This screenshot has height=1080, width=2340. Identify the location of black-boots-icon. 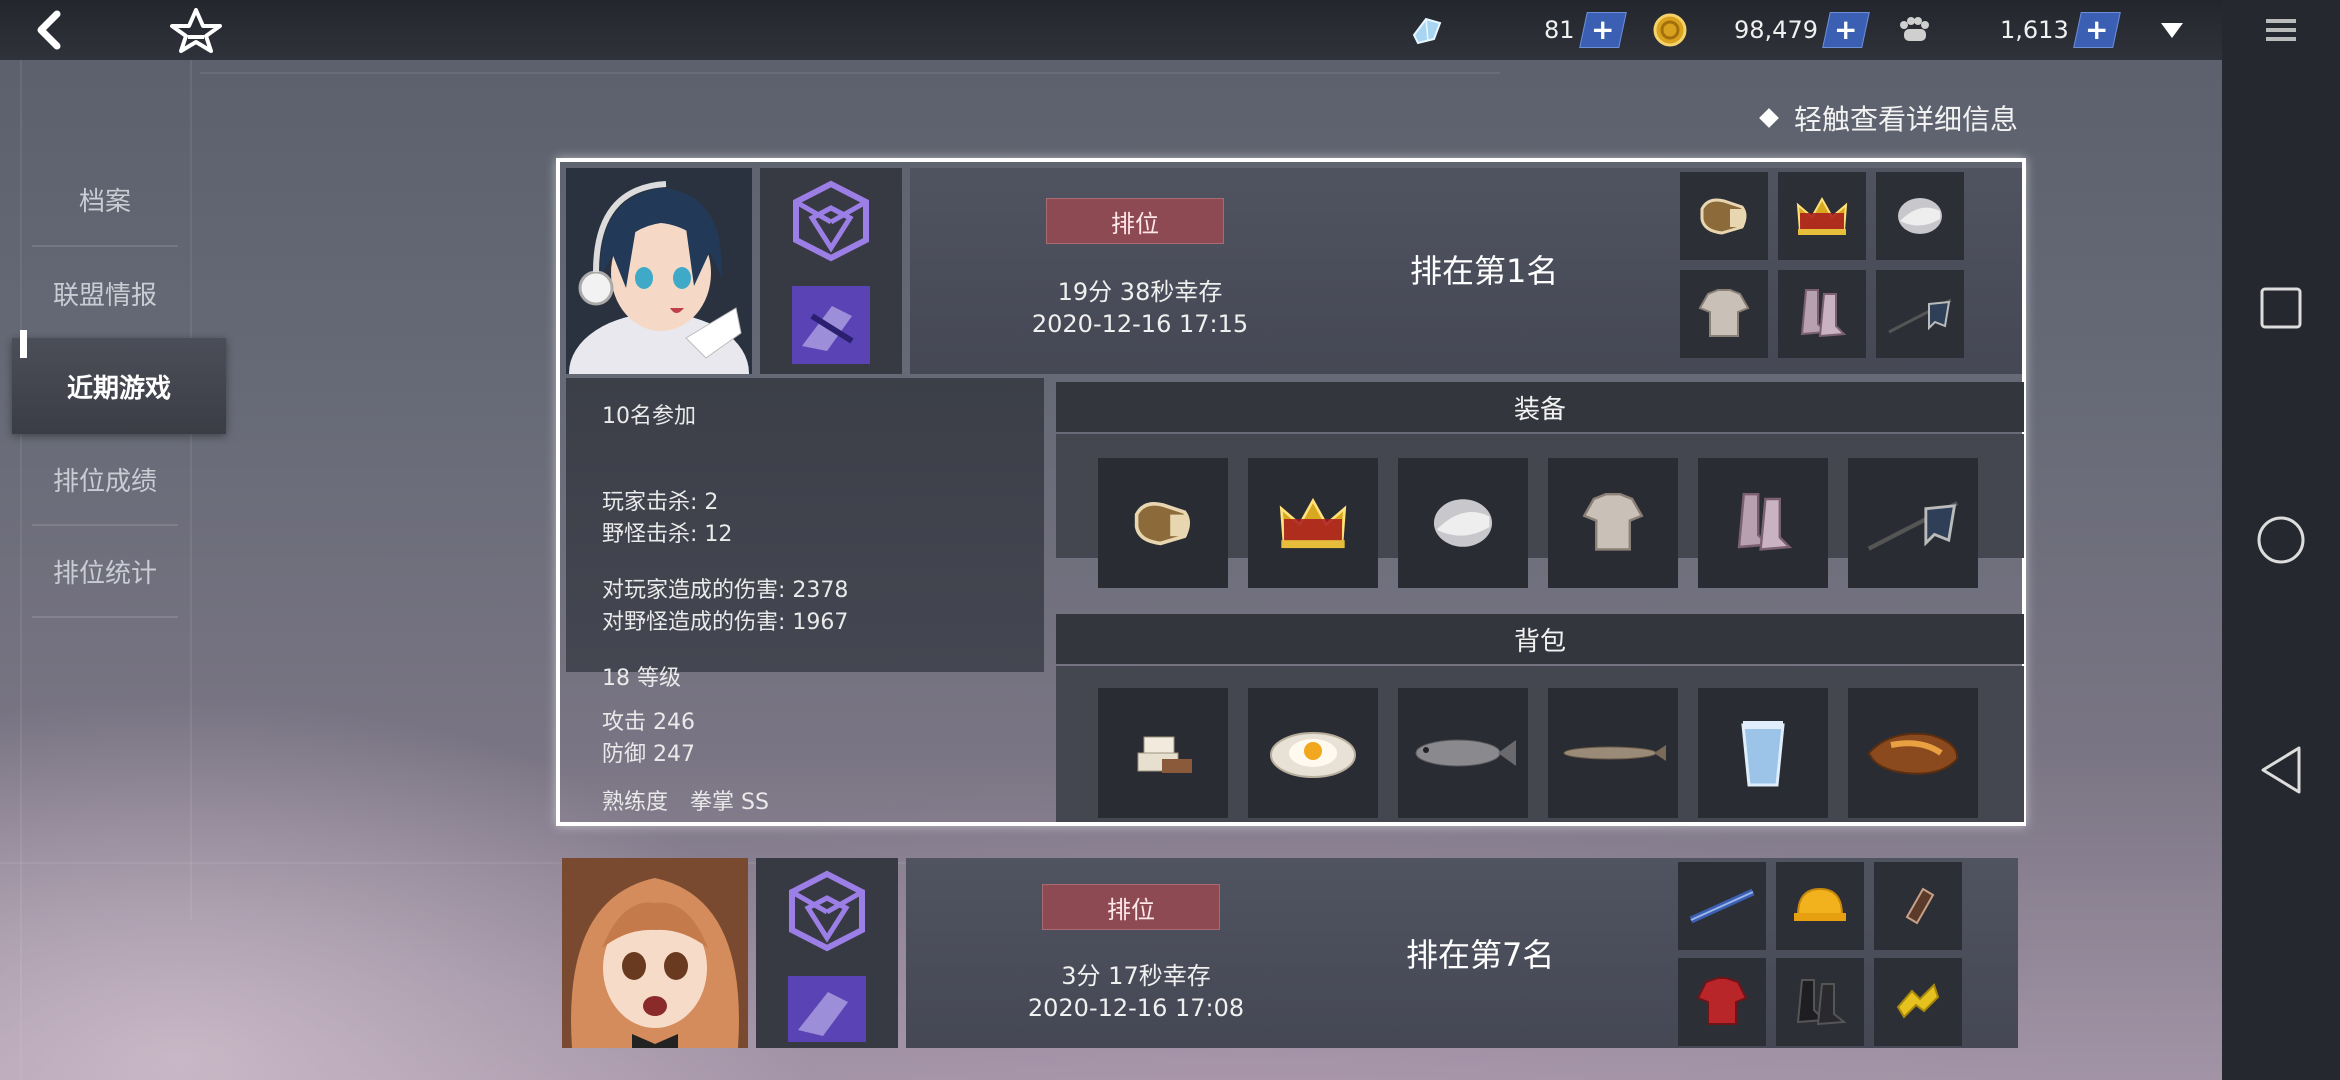
(1820, 1002).